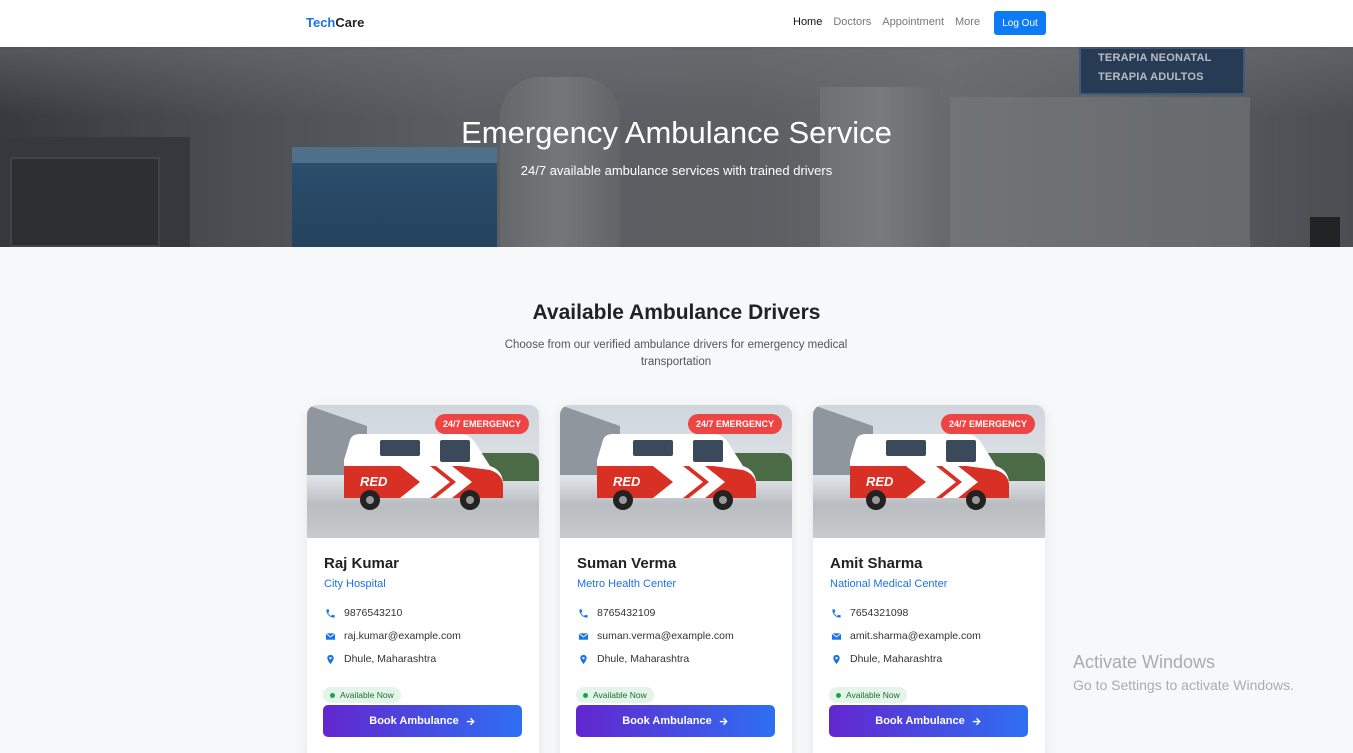 Image resolution: width=1353 pixels, height=753 pixels. I want to click on driver-hospital: City Hospital, so click(355, 584).